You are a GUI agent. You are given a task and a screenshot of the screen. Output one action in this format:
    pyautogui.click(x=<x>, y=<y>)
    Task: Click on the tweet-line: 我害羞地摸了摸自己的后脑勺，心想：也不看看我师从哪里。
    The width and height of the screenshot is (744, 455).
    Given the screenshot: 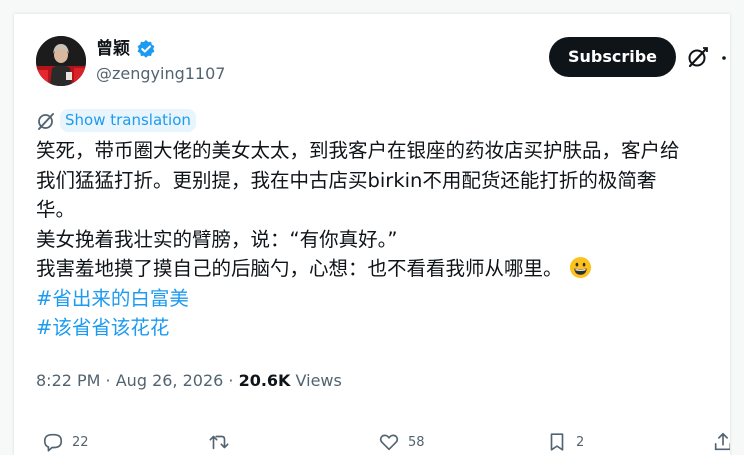 What is the action you would take?
    pyautogui.click(x=299, y=268)
    